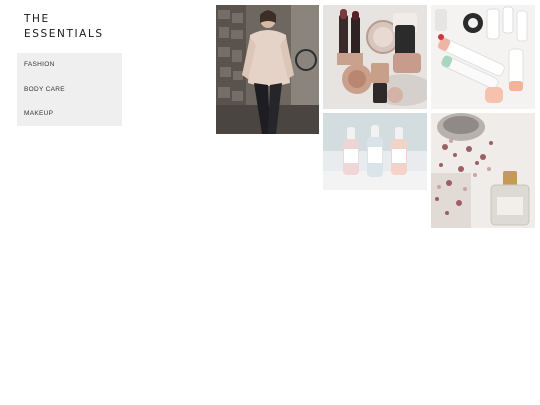  What do you see at coordinates (483, 57) in the screenshot?
I see `skincare-tubes-photo` at bounding box center [483, 57].